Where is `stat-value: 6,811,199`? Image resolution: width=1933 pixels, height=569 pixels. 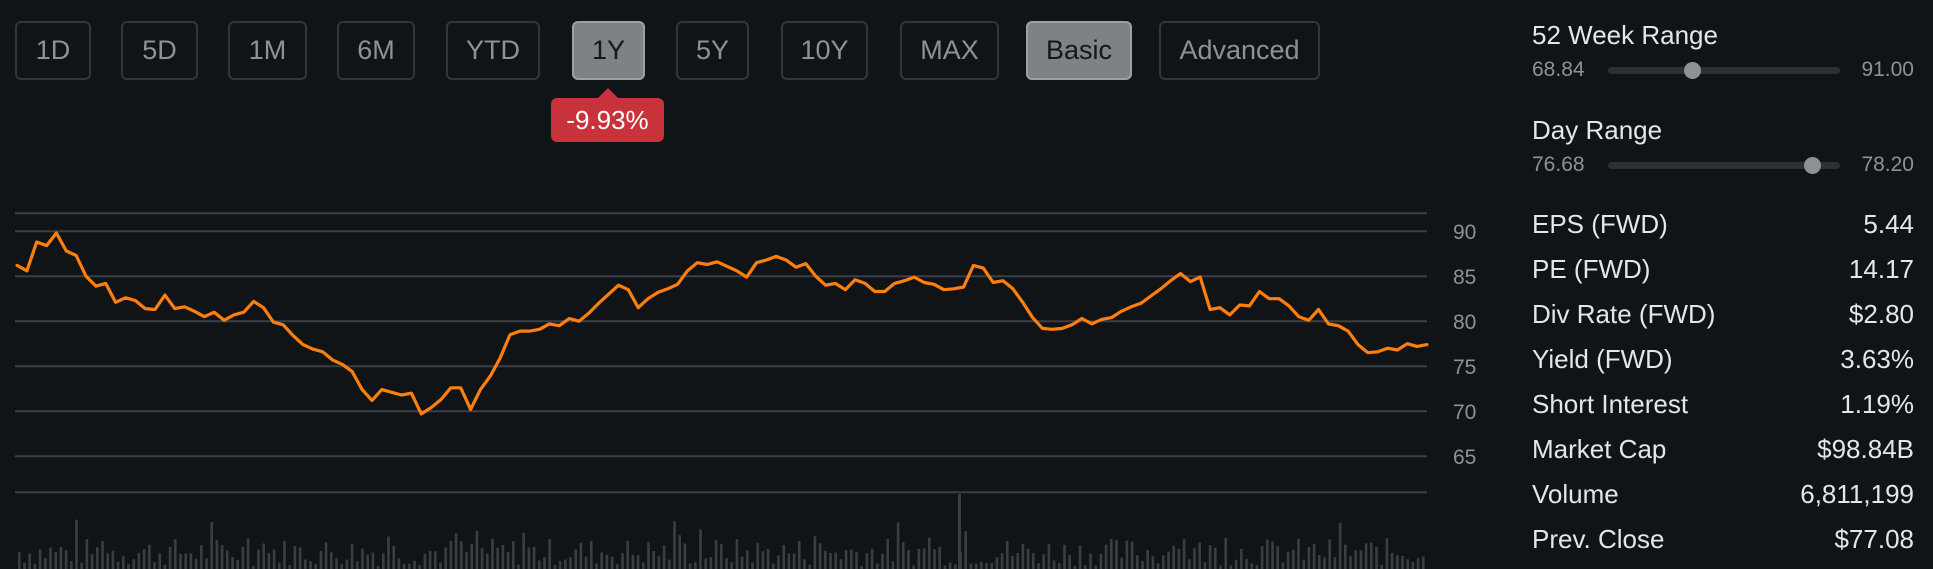 stat-value: 6,811,199 is located at coordinates (1857, 494).